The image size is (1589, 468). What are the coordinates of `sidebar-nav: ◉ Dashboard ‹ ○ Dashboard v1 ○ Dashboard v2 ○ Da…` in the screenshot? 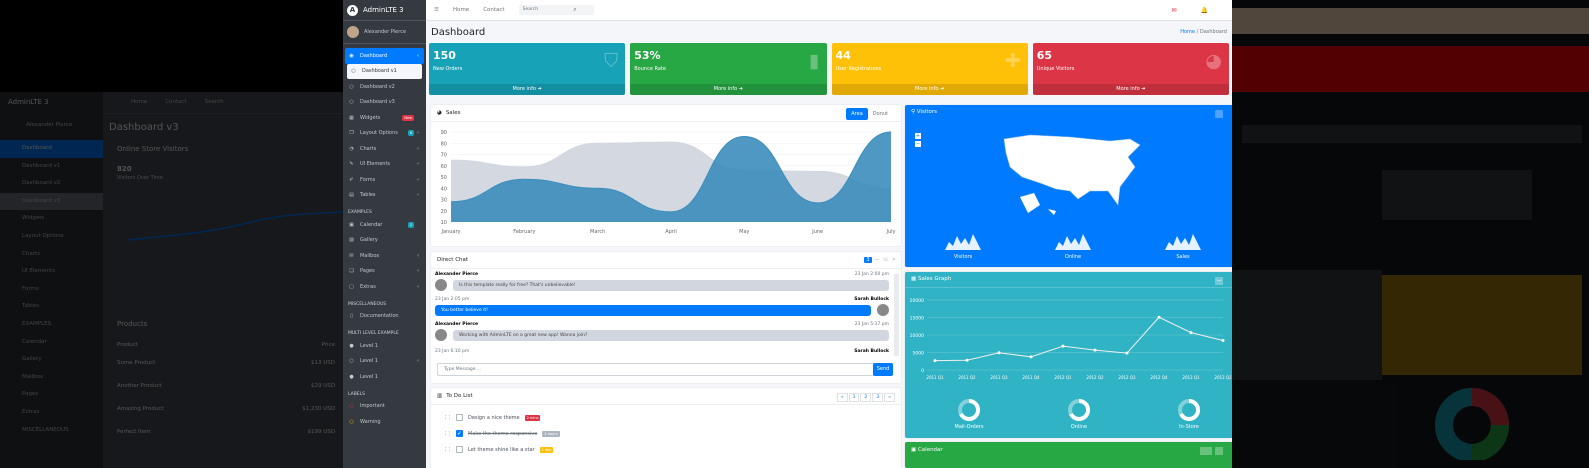 It's located at (384, 237).